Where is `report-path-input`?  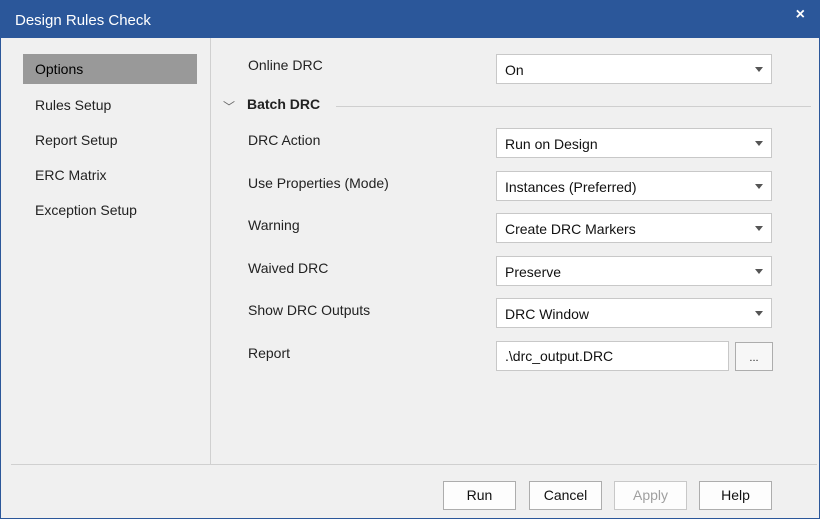 report-path-input is located at coordinates (610, 356).